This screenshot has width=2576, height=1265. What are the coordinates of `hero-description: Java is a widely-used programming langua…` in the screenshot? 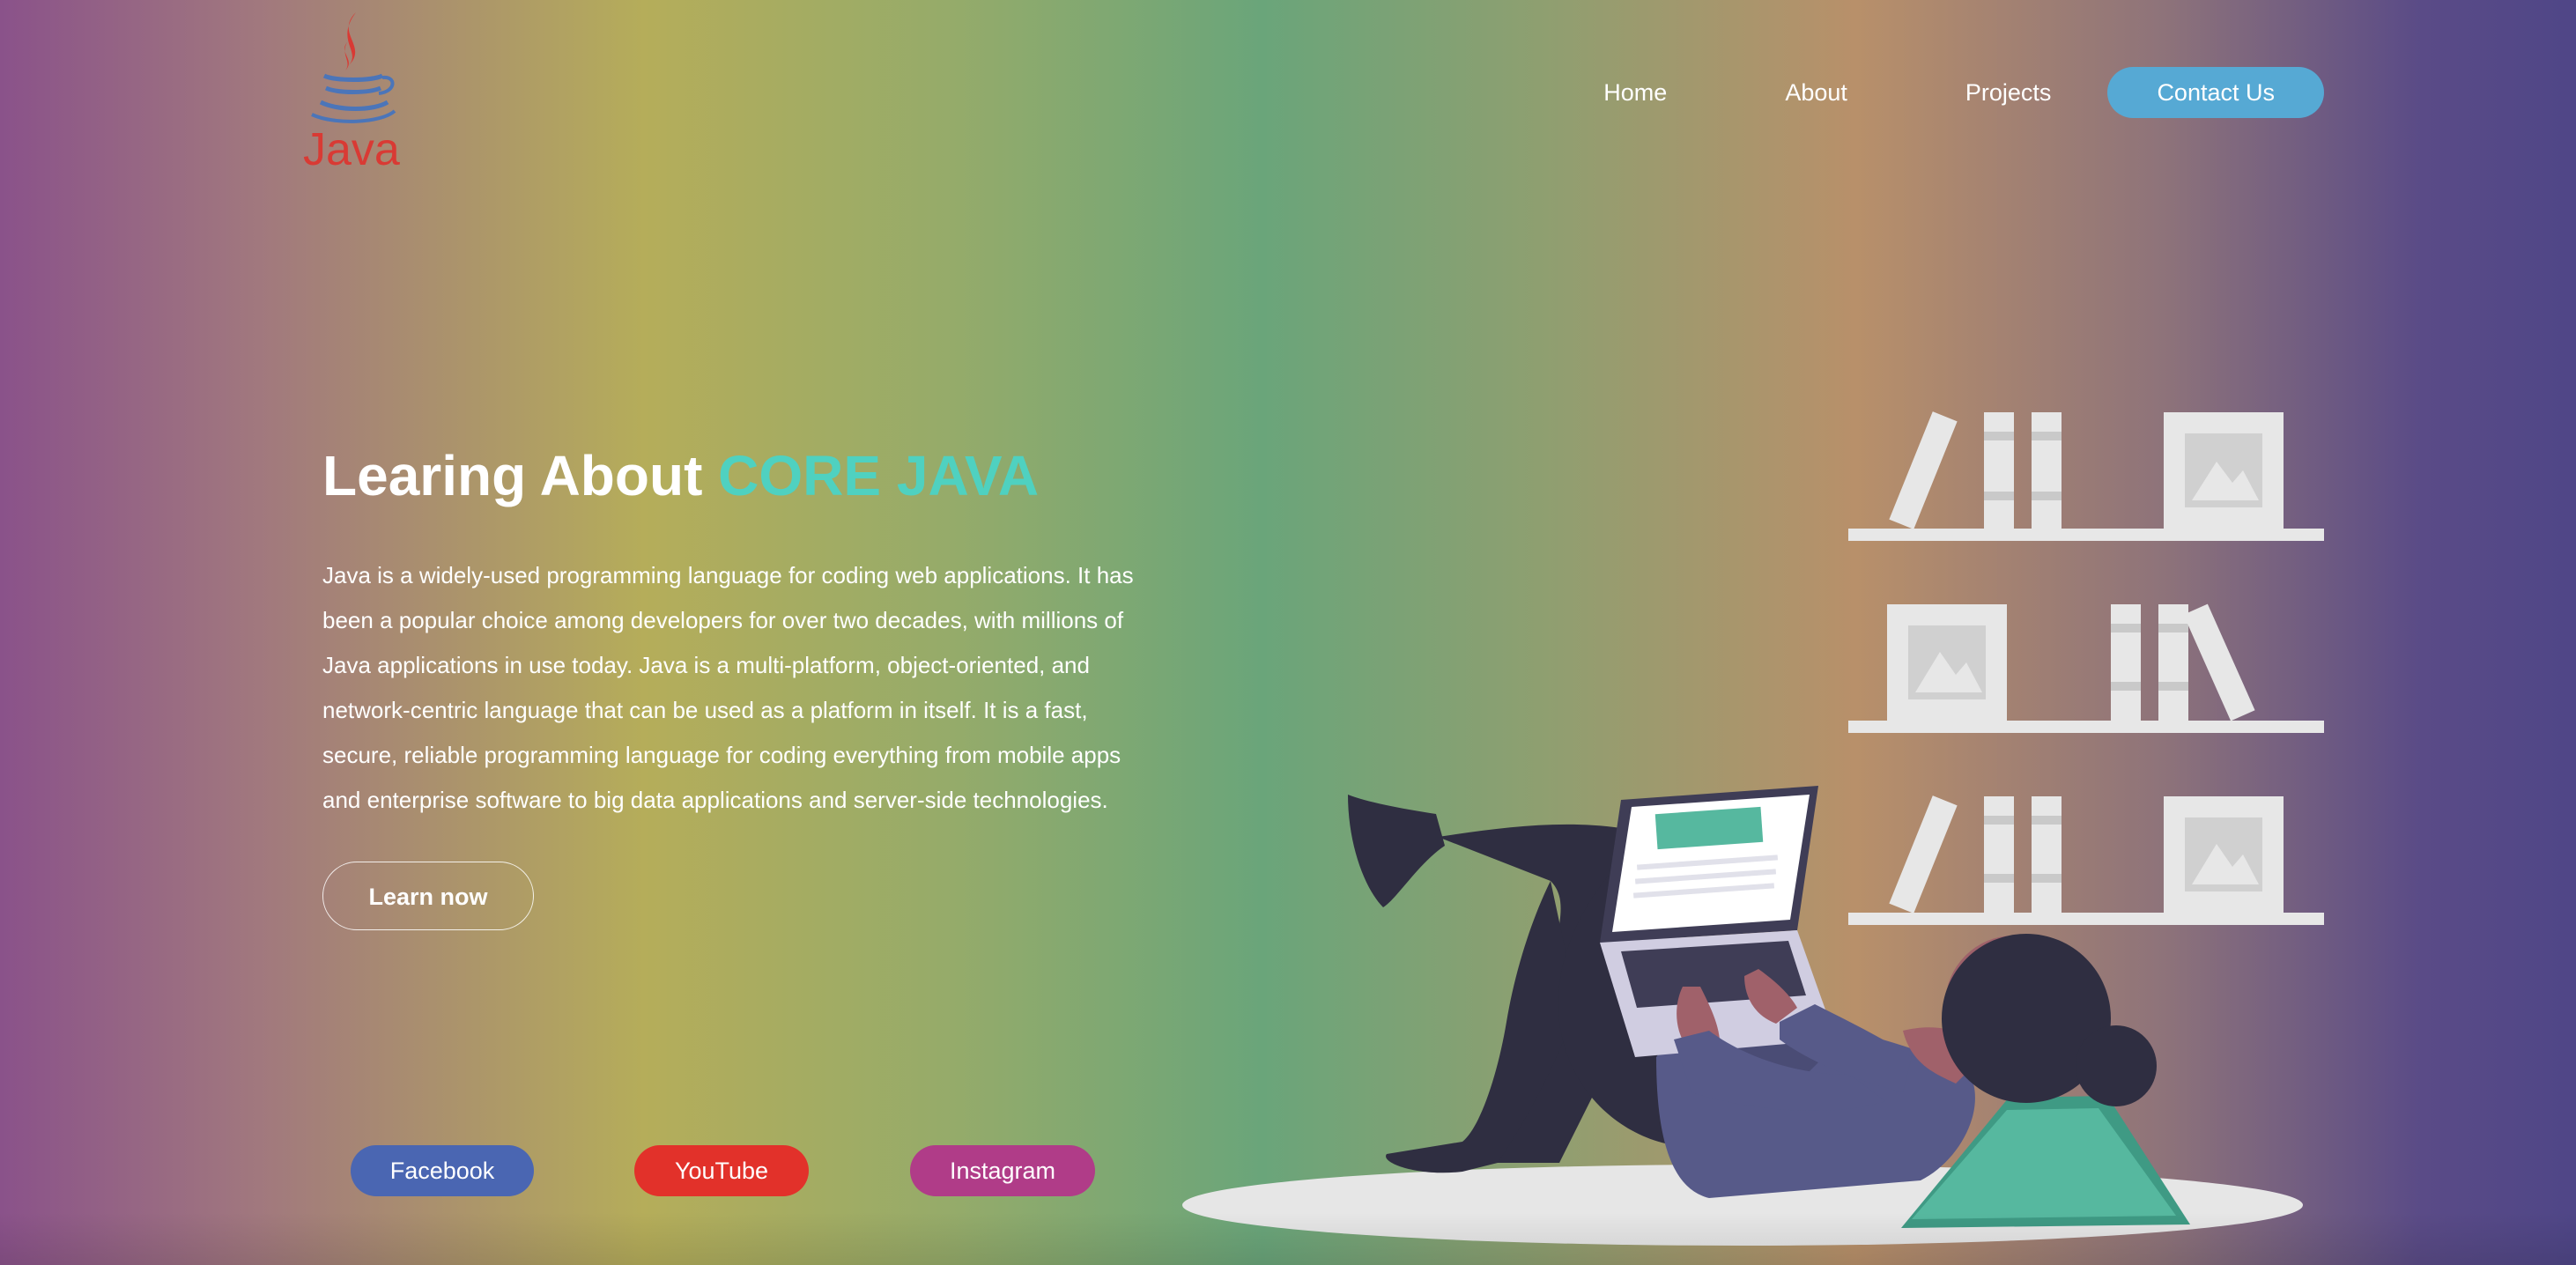 It's located at (728, 688).